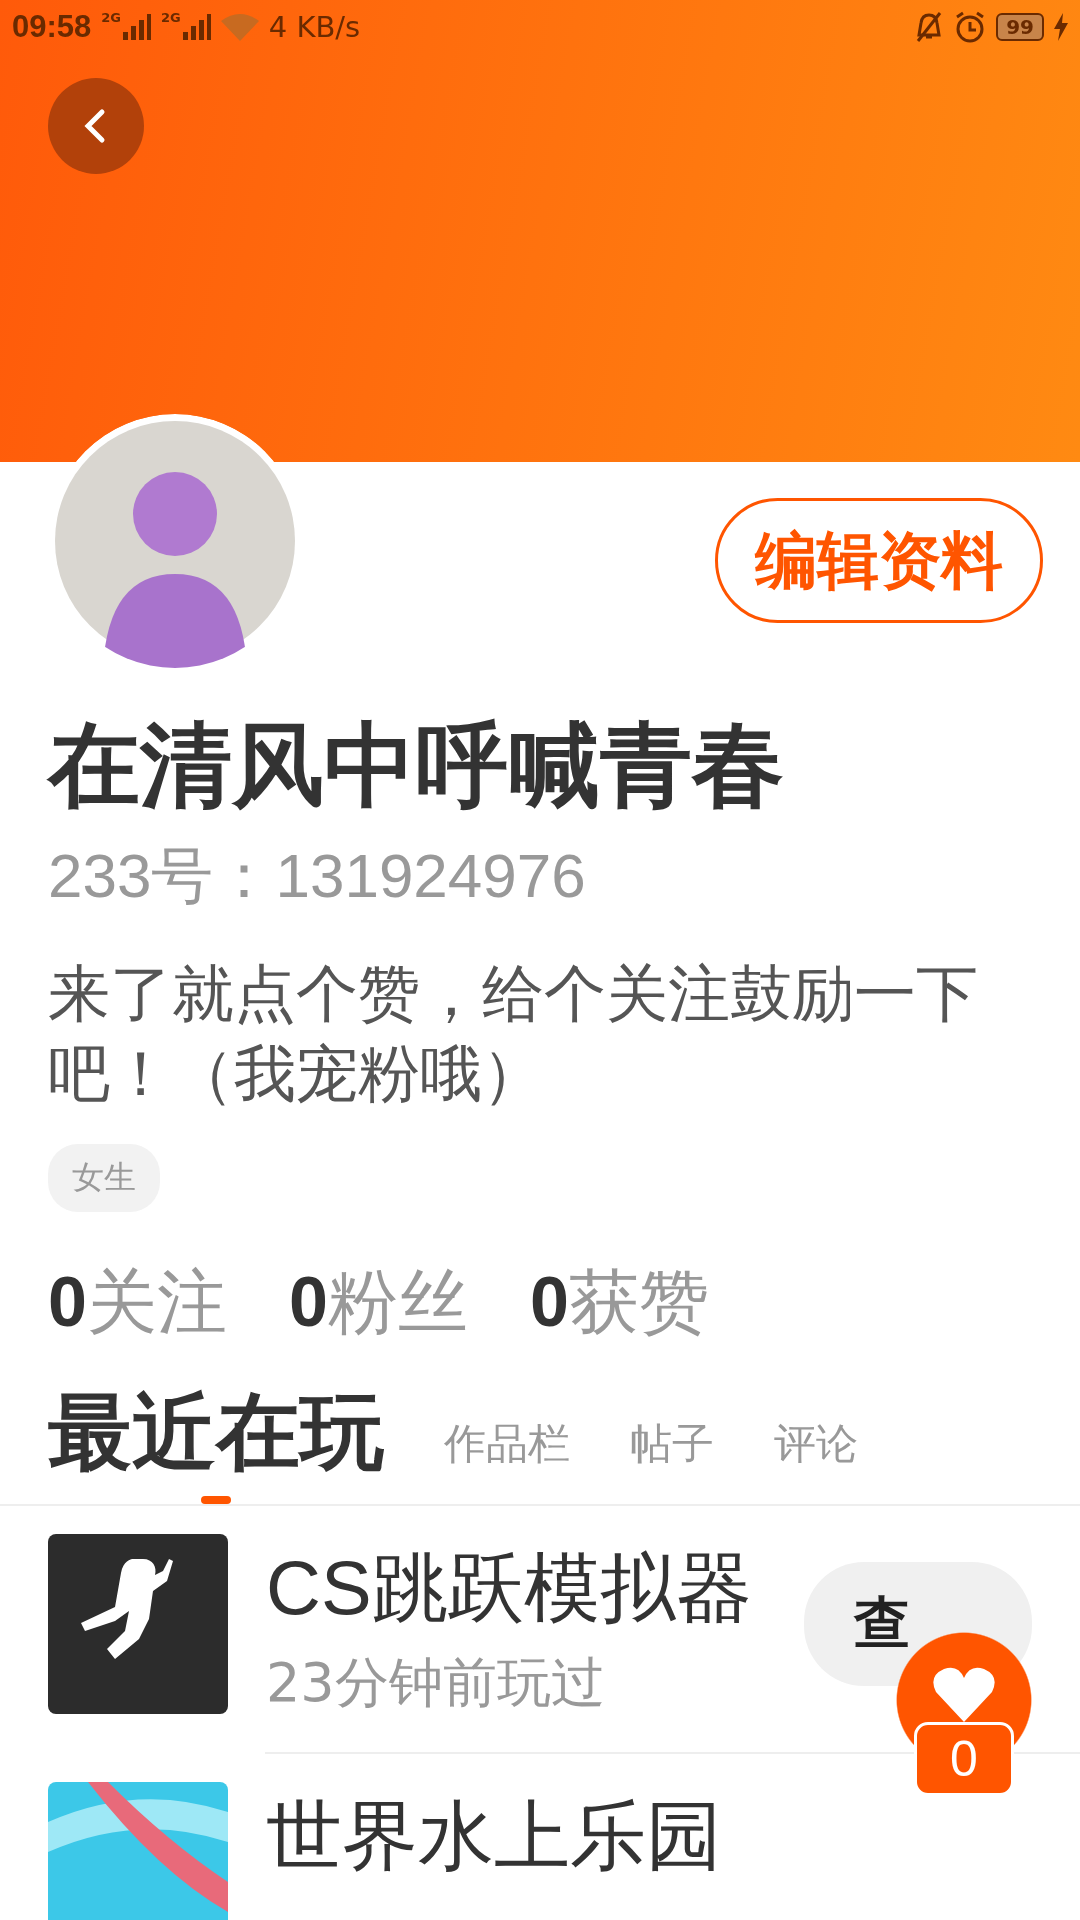 The width and height of the screenshot is (1080, 1920). Describe the element at coordinates (317, 876) in the screenshot. I see `user-id: 233号：131924976` at that location.